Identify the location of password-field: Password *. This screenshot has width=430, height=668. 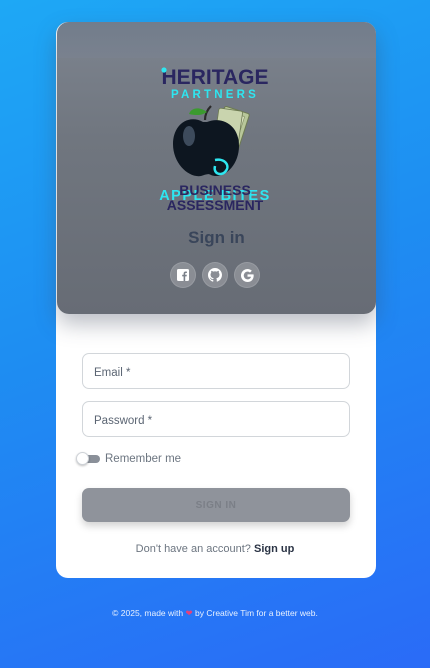
(216, 419).